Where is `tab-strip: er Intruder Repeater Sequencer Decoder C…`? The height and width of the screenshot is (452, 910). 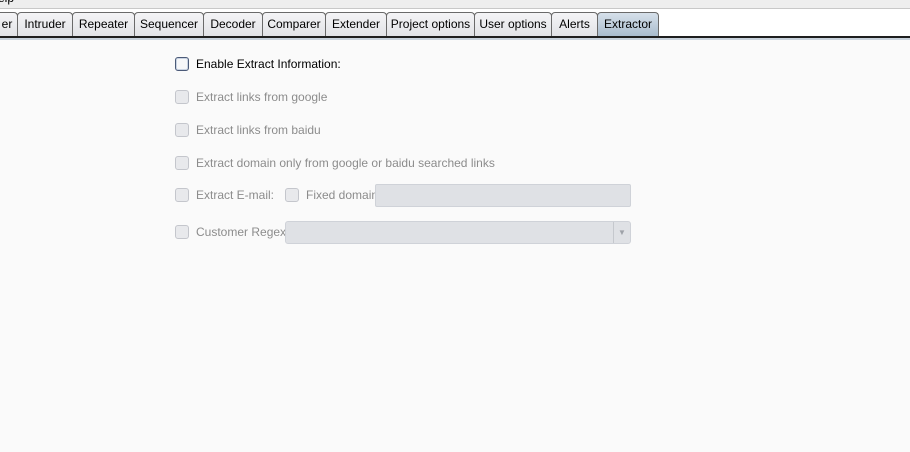
tab-strip: er Intruder Repeater Sequencer Decoder C… is located at coordinates (455, 23).